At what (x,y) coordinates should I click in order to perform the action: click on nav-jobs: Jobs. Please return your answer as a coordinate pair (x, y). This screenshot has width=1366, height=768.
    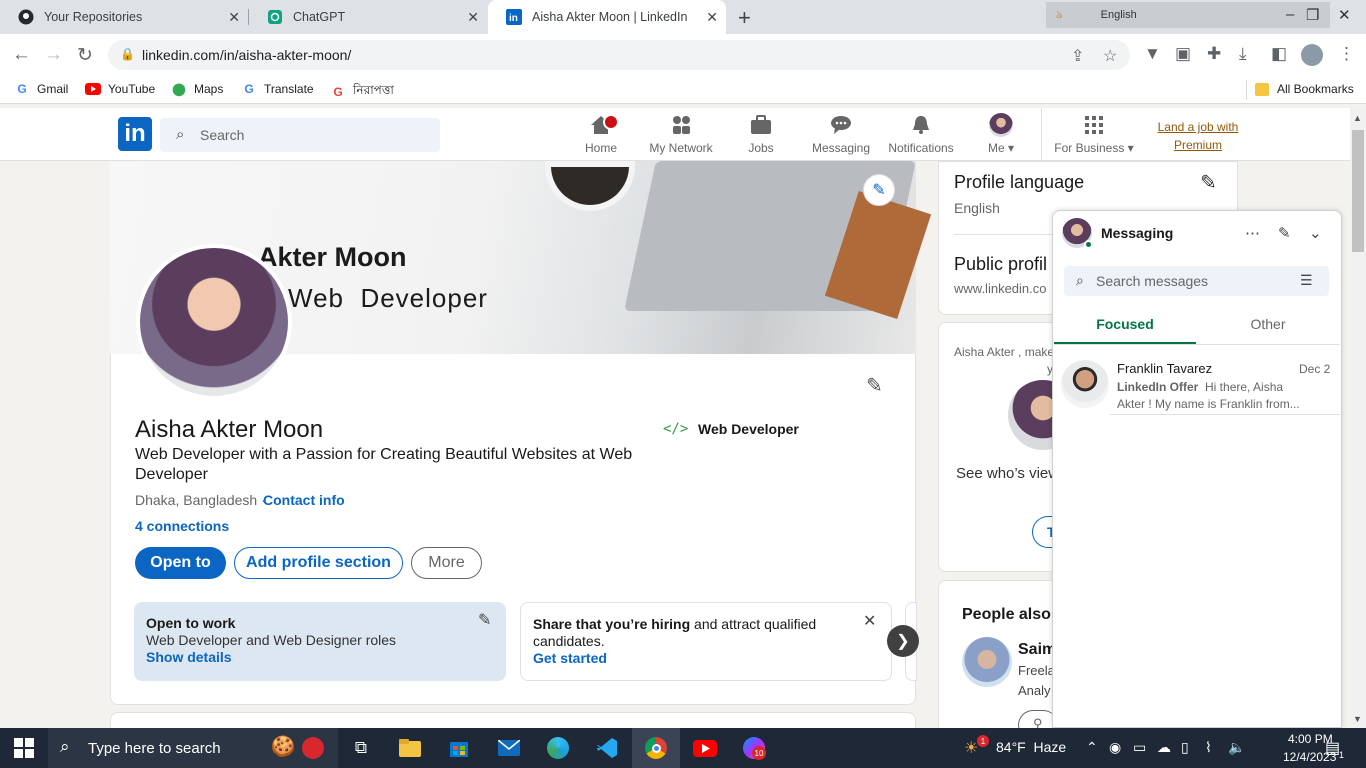
    Looking at the image, I should click on (761, 134).